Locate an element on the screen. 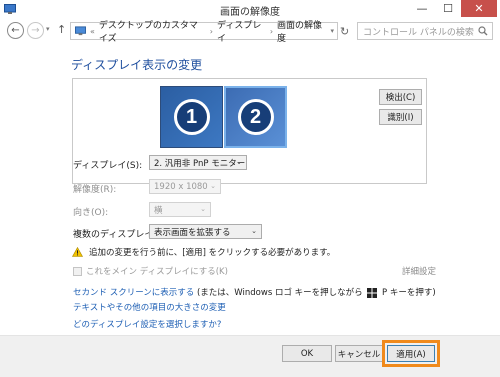 The height and width of the screenshot is (377, 500). display-select: 2. 汎用非 PnP モニター ⌄ is located at coordinates (198, 162).